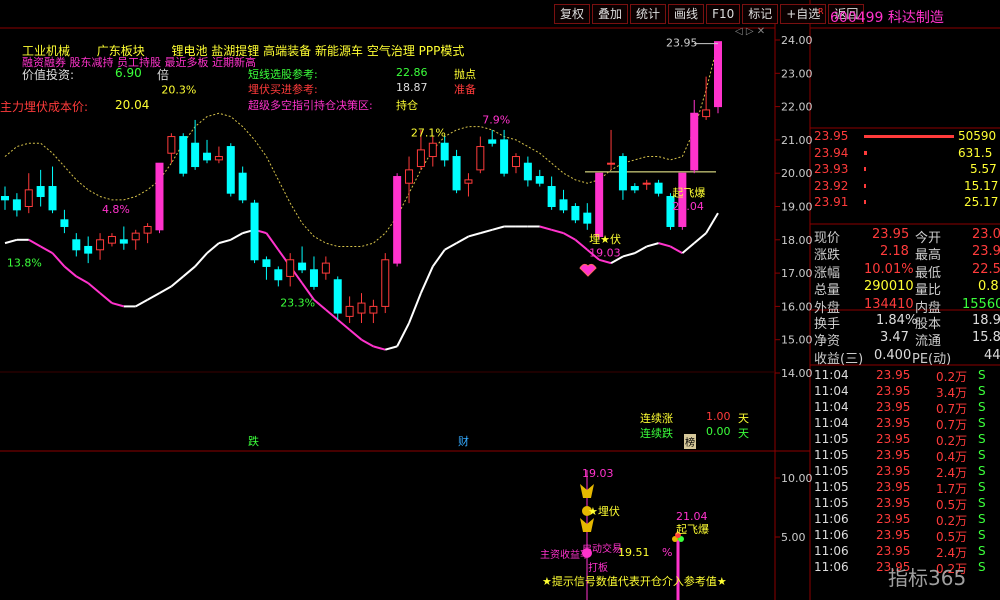 The width and height of the screenshot is (1000, 600). What do you see at coordinates (906, 535) in the screenshot?
I see `trade-row: 11:06 23.95 0.5万 S` at bounding box center [906, 535].